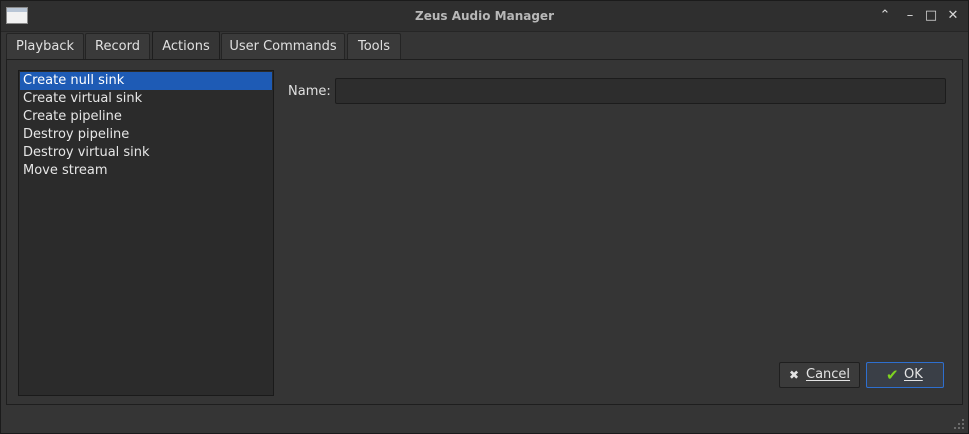  I want to click on tab-playback: Playback, so click(45, 46).